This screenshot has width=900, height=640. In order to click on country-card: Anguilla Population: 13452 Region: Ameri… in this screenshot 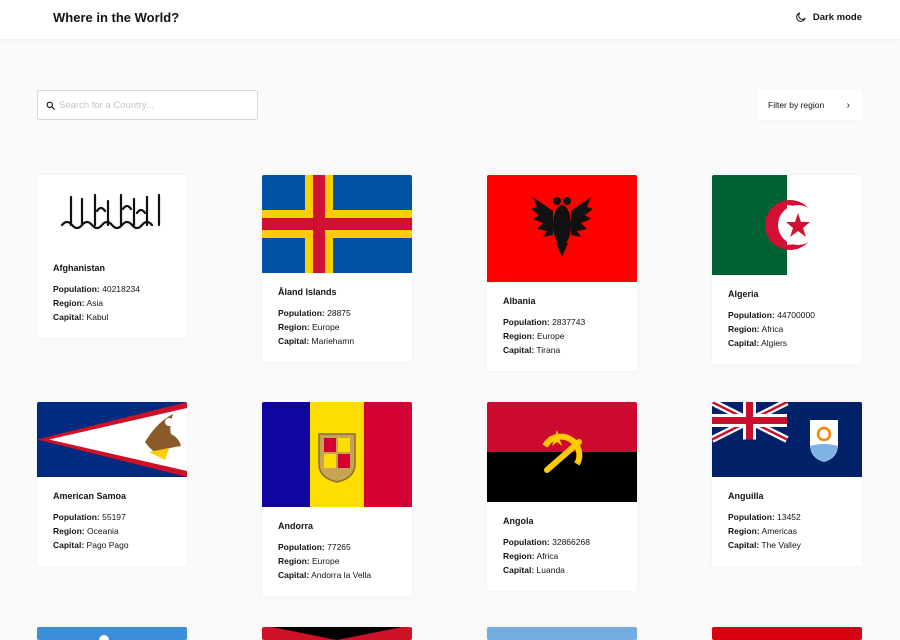, I will do `click(787, 484)`.